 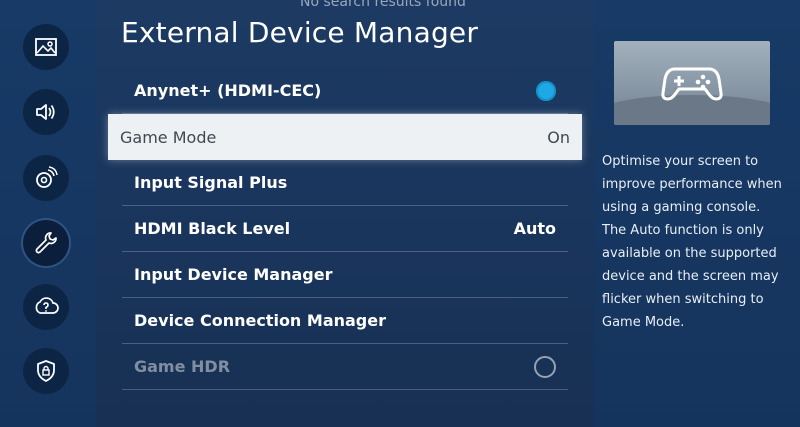 I want to click on menu-item-value: On, so click(x=558, y=137).